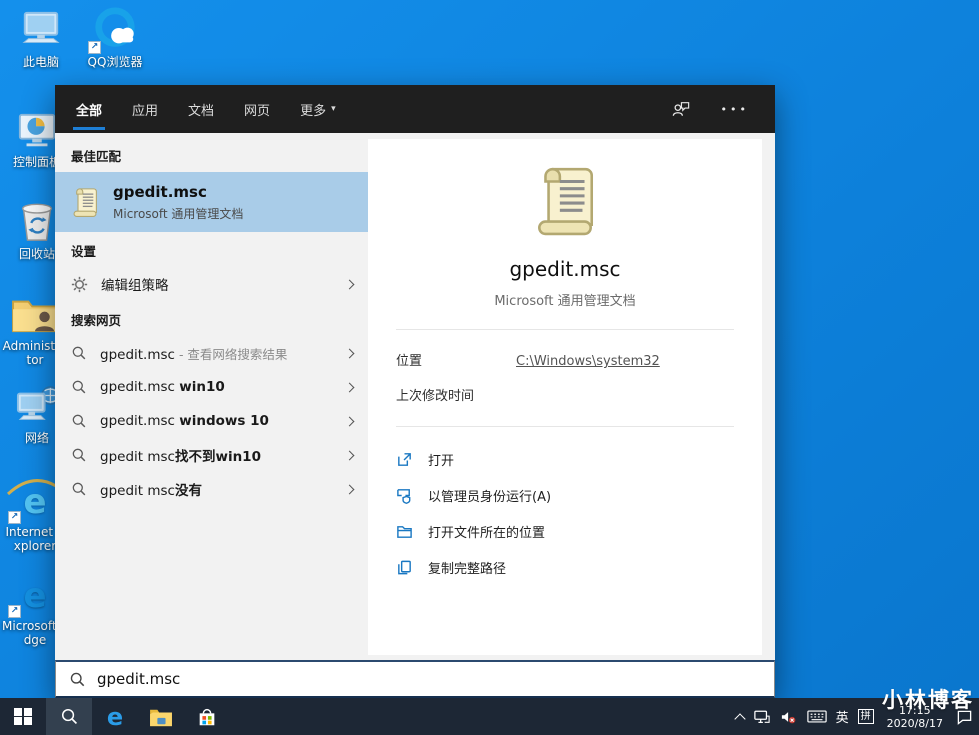 The image size is (979, 735). Describe the element at coordinates (194, 354) in the screenshot. I see `suggestion-text: gpedit.msc - 查看网络搜索结果` at that location.